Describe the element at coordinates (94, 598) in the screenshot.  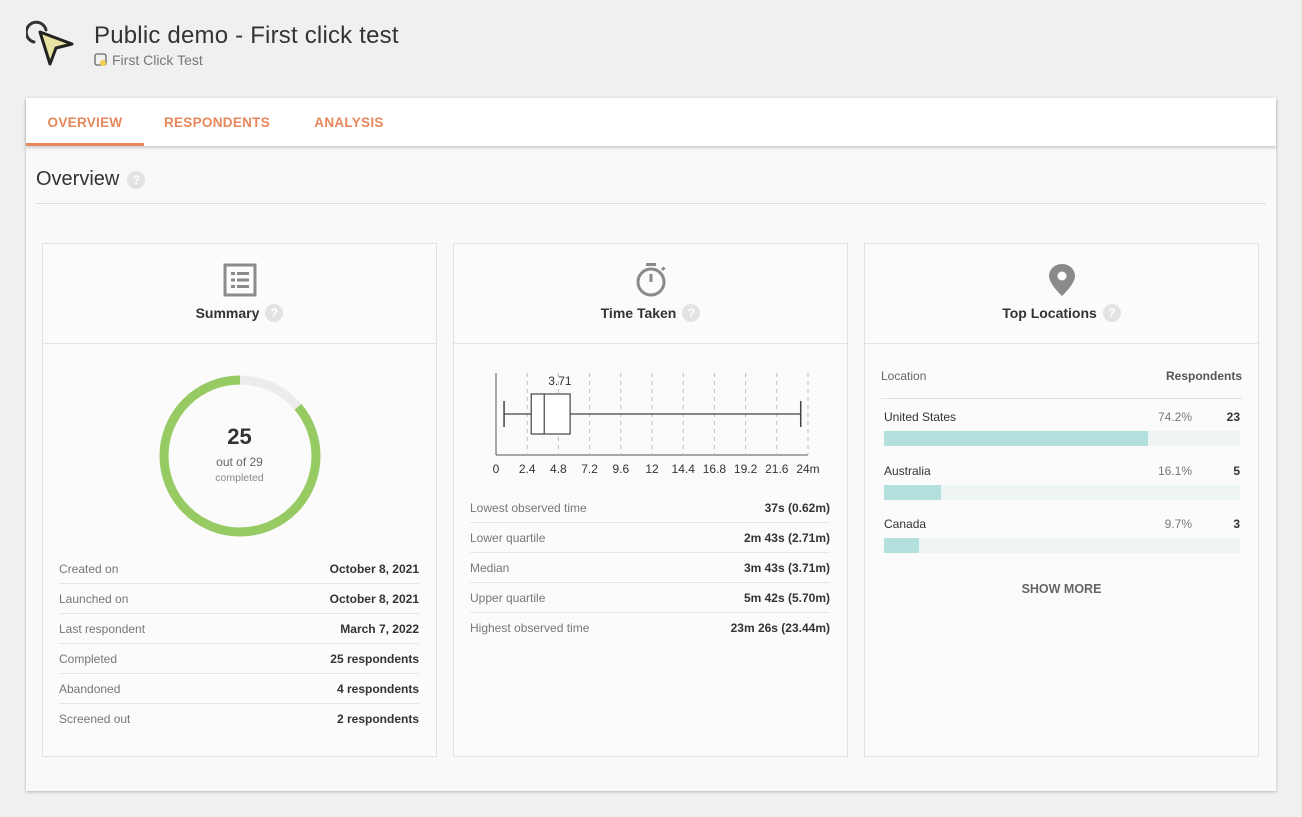
I see `stat-label: Launched on` at that location.